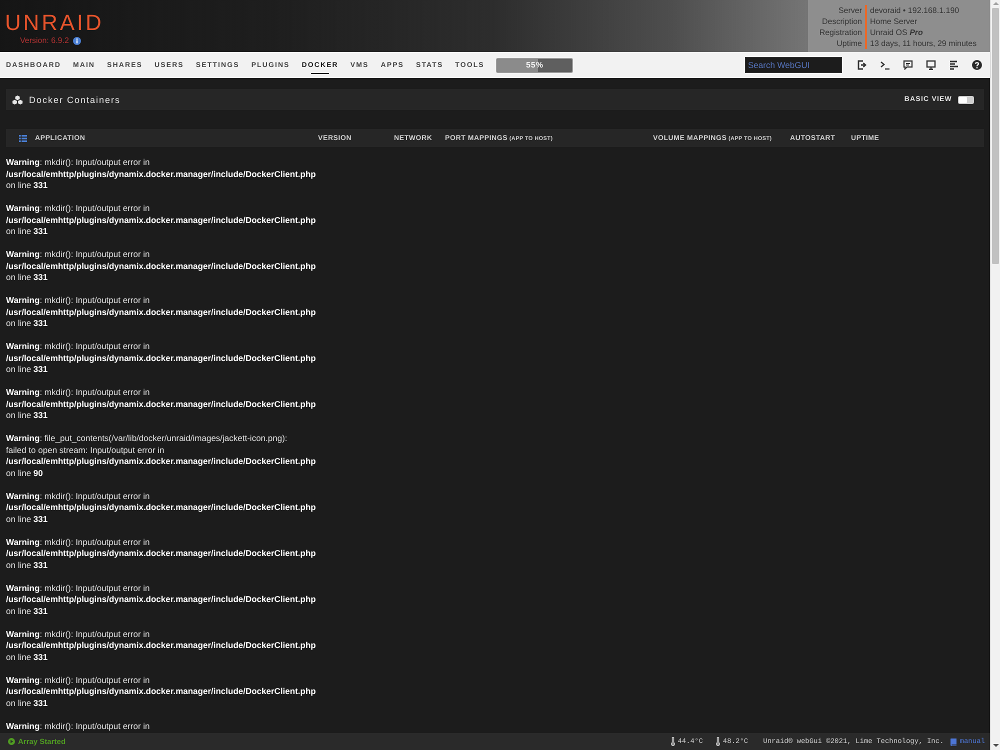 The width and height of the screenshot is (1000, 750). Describe the element at coordinates (954, 65) in the screenshot. I see `lines-icon` at that location.